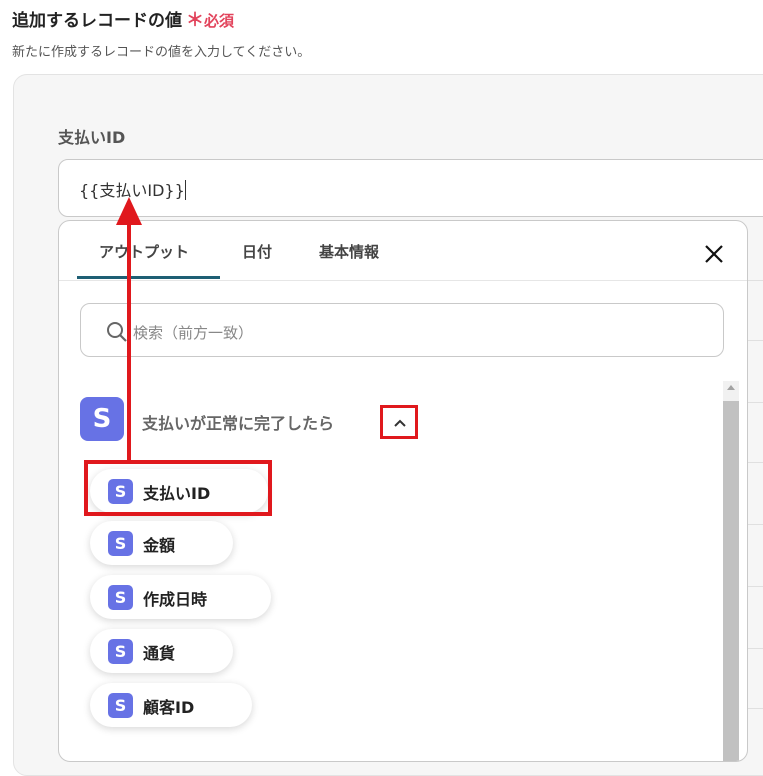  Describe the element at coordinates (92, 137) in the screenshot. I see `field-label: 支払いID` at that location.